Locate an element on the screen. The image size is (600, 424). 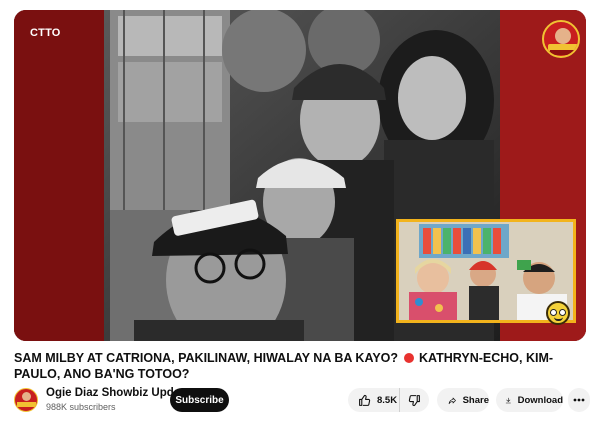
download-label: Download is located at coordinates (540, 400).